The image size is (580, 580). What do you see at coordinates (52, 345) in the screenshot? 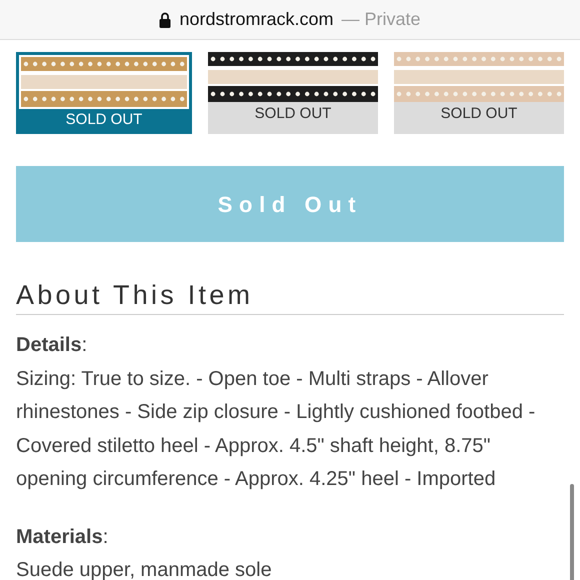
I see `detail-heading: Details:` at bounding box center [52, 345].